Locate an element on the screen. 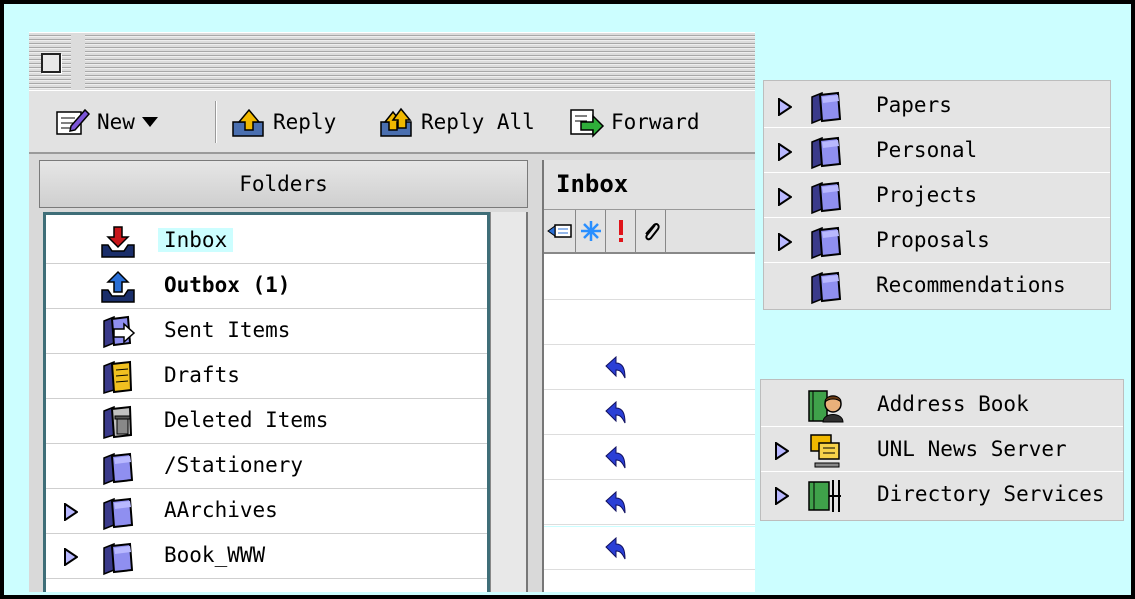 The width and height of the screenshot is (1135, 599). message-list-pane: Inbox is located at coordinates (648, 376).